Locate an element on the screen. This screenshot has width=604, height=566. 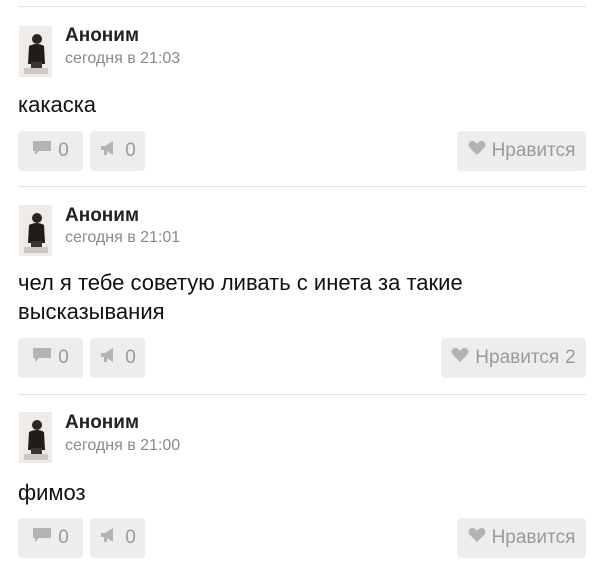
like-count: 2 is located at coordinates (570, 357).